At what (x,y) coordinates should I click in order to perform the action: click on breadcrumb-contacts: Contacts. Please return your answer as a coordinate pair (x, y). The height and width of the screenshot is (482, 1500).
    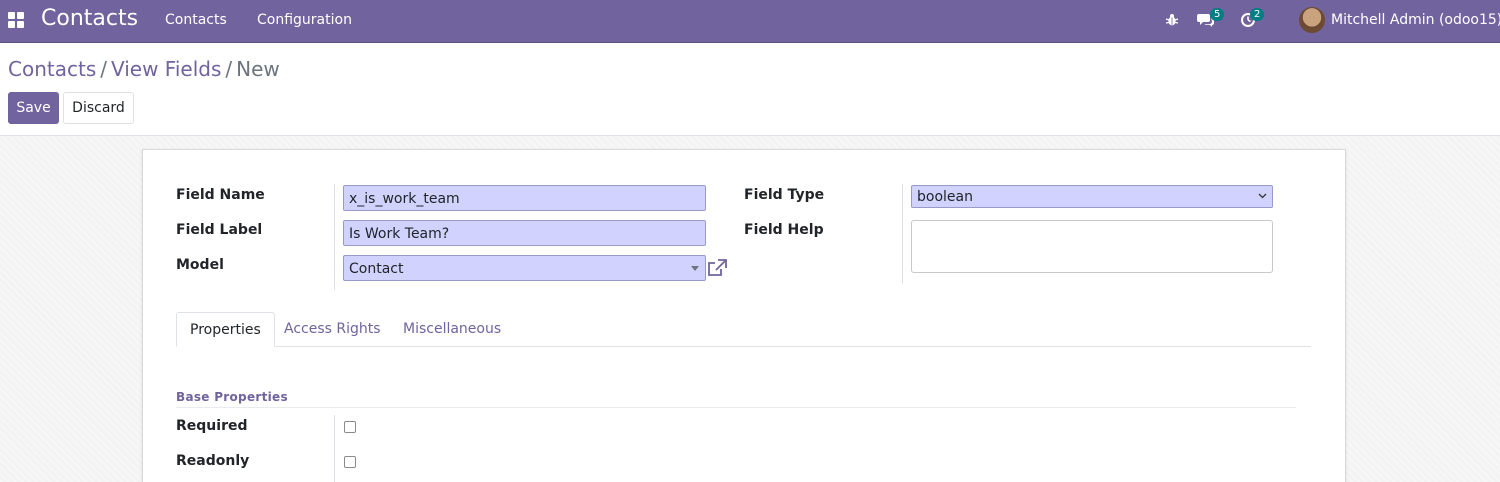
    Looking at the image, I should click on (52, 69).